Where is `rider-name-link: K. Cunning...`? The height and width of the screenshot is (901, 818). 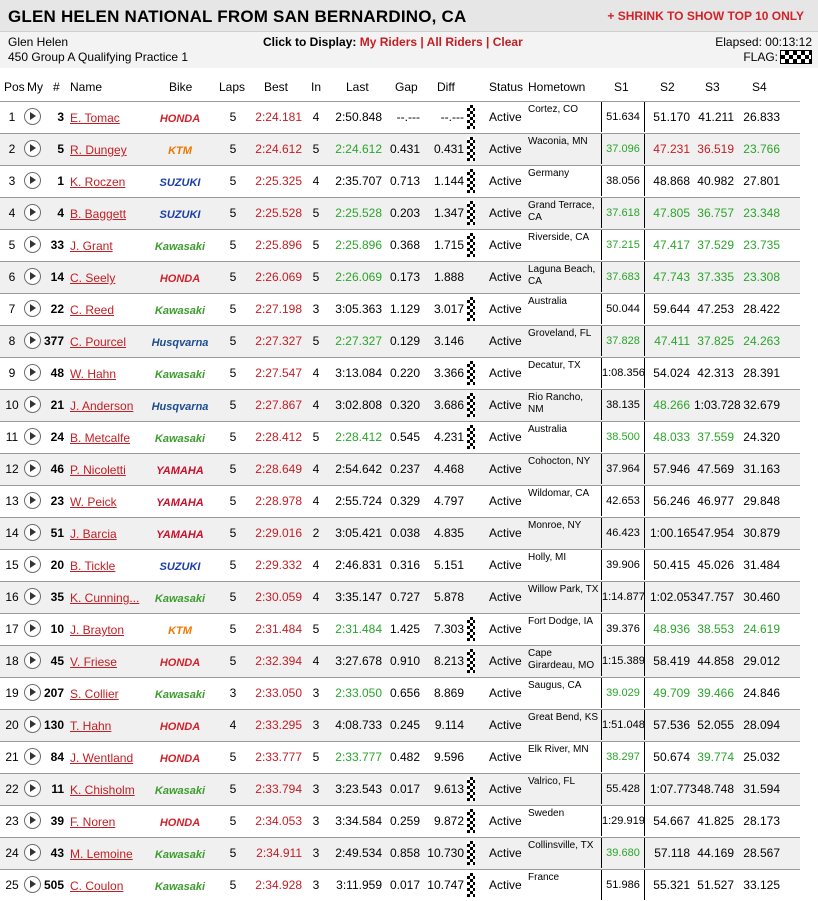 rider-name-link: K. Cunning... is located at coordinates (104, 598).